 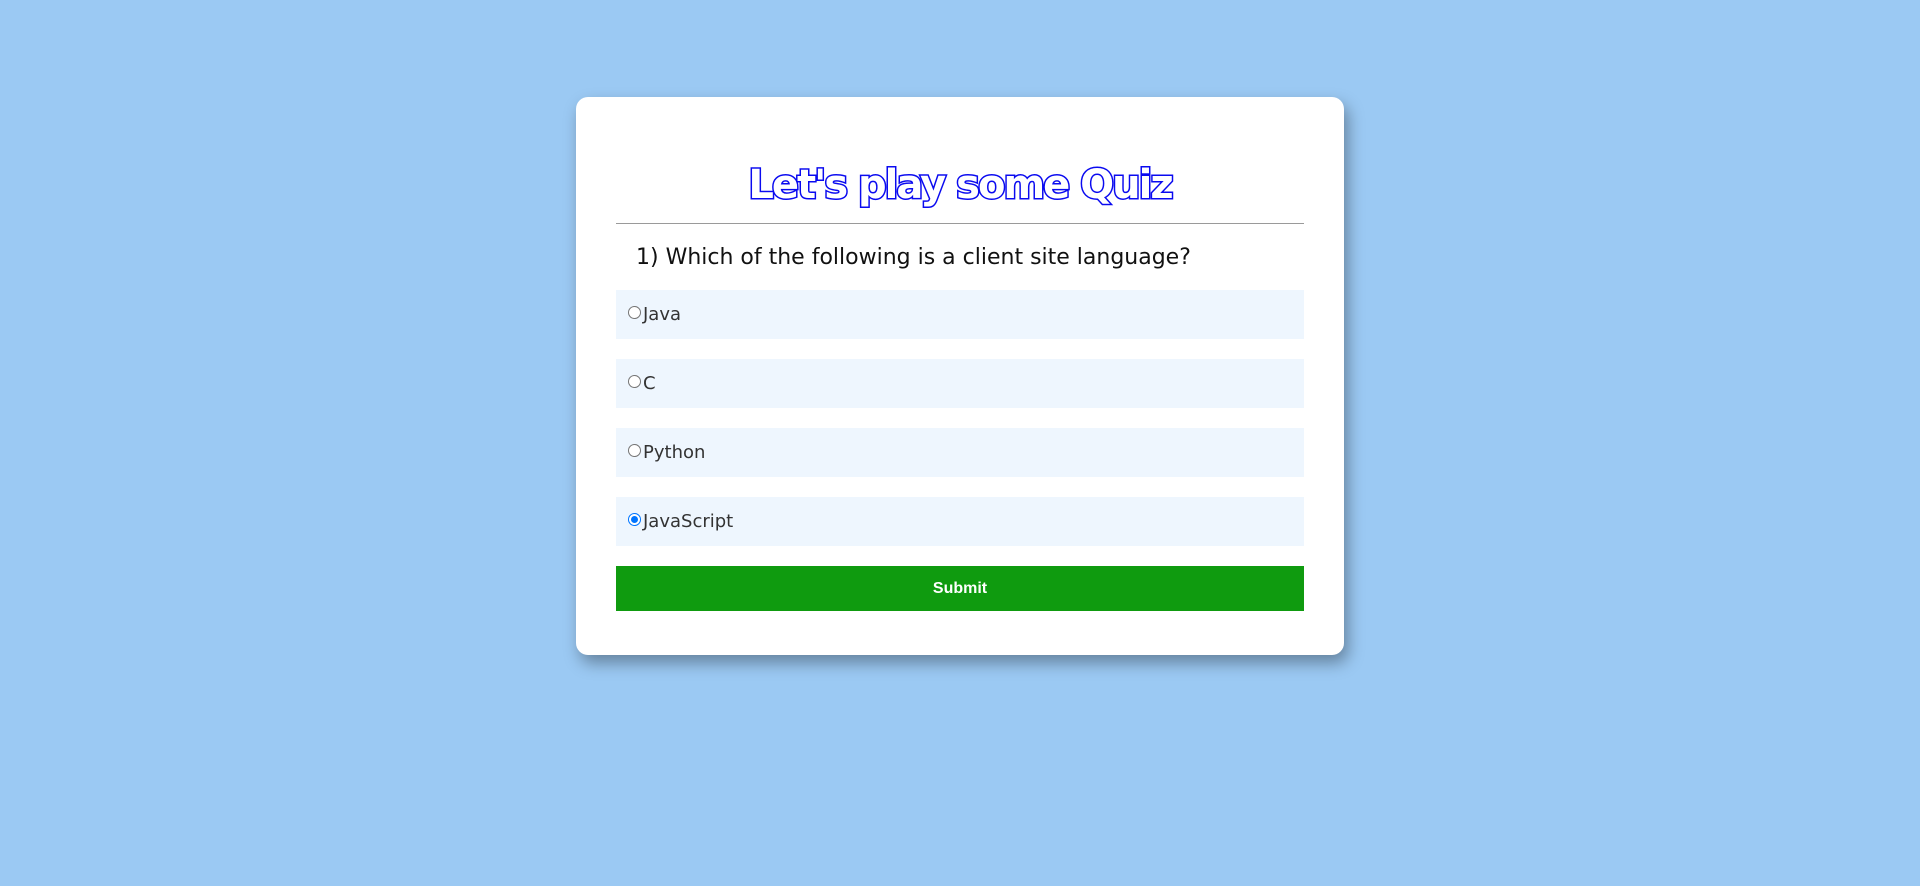 What do you see at coordinates (634, 381) in the screenshot?
I see `radio-c` at bounding box center [634, 381].